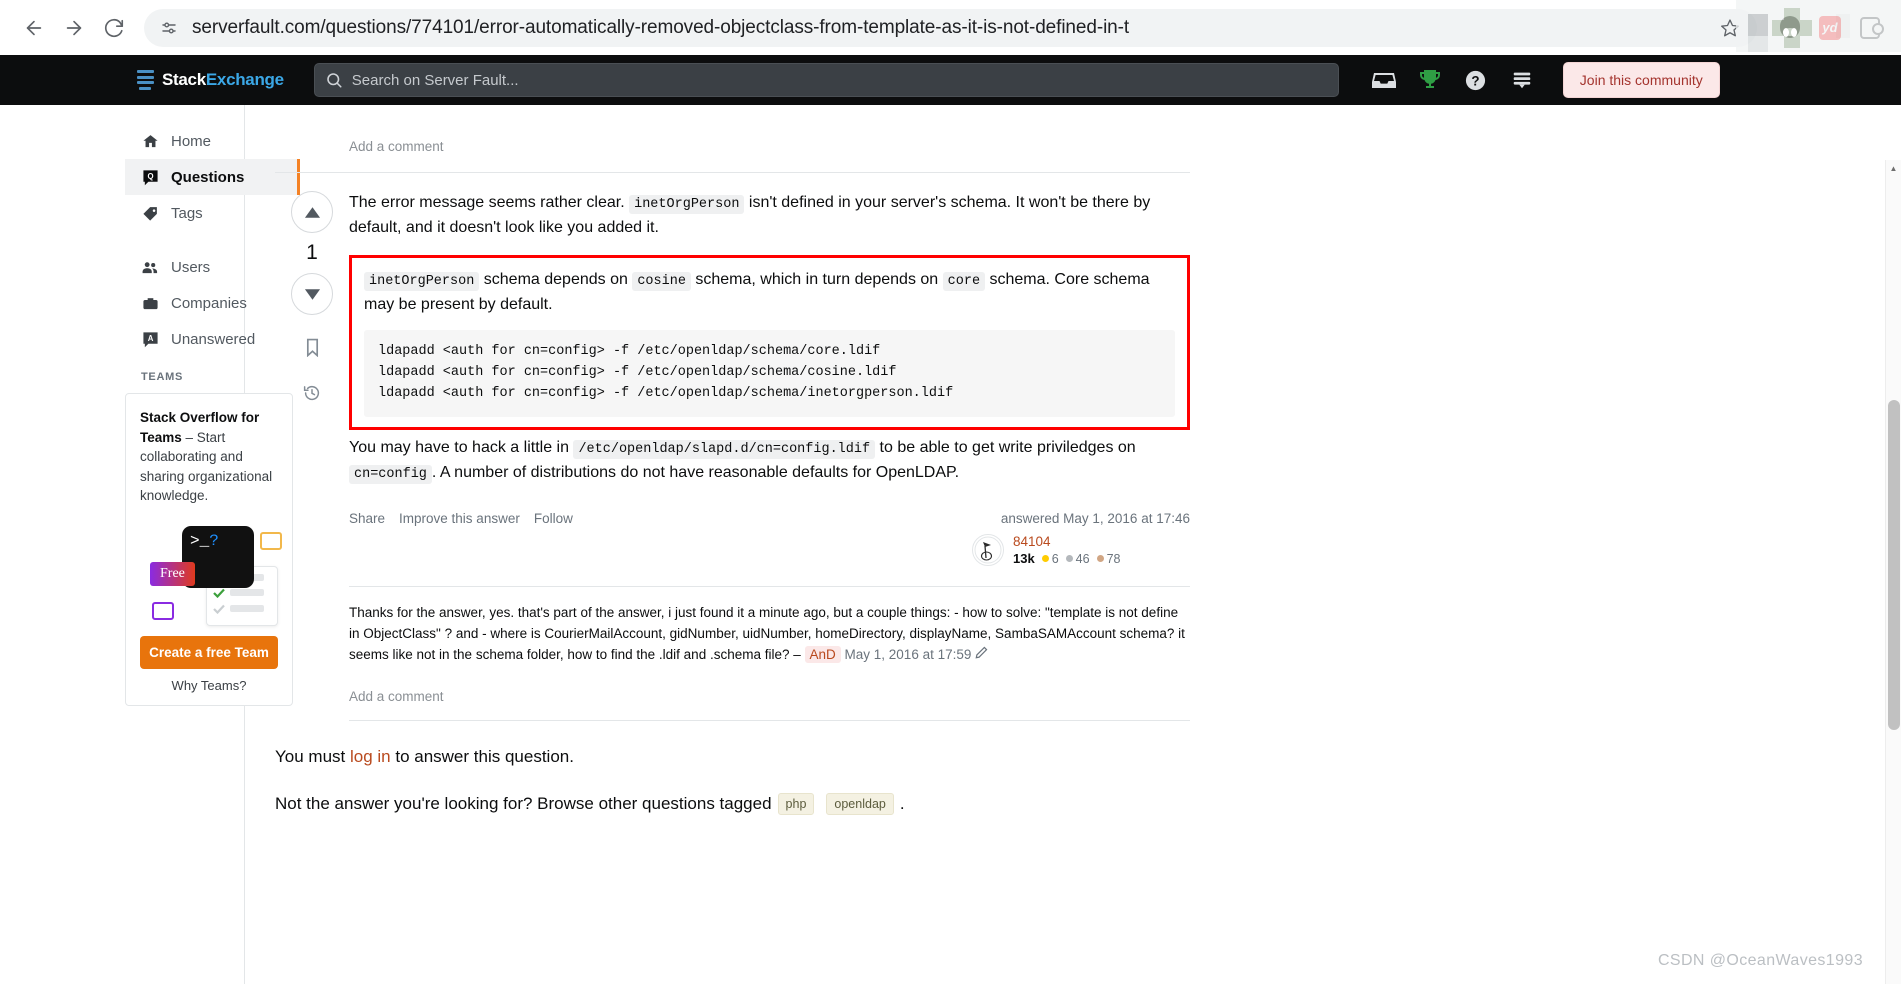 Image resolution: width=1901 pixels, height=984 pixels. Describe the element at coordinates (1113, 558) in the screenshot. I see `bronze-badge-count: 78` at that location.